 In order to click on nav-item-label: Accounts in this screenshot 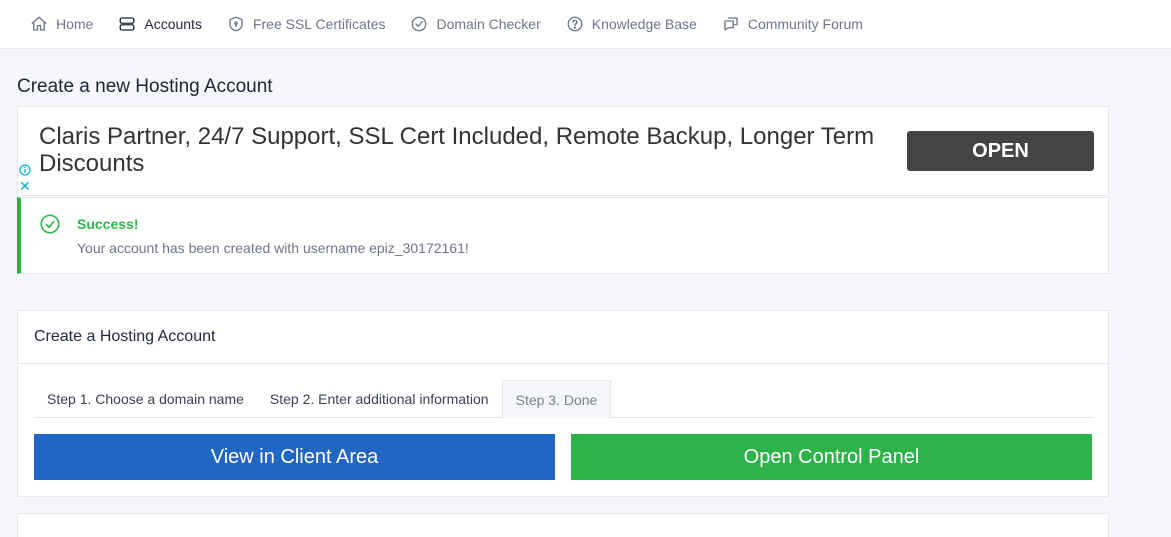, I will do `click(173, 24)`.